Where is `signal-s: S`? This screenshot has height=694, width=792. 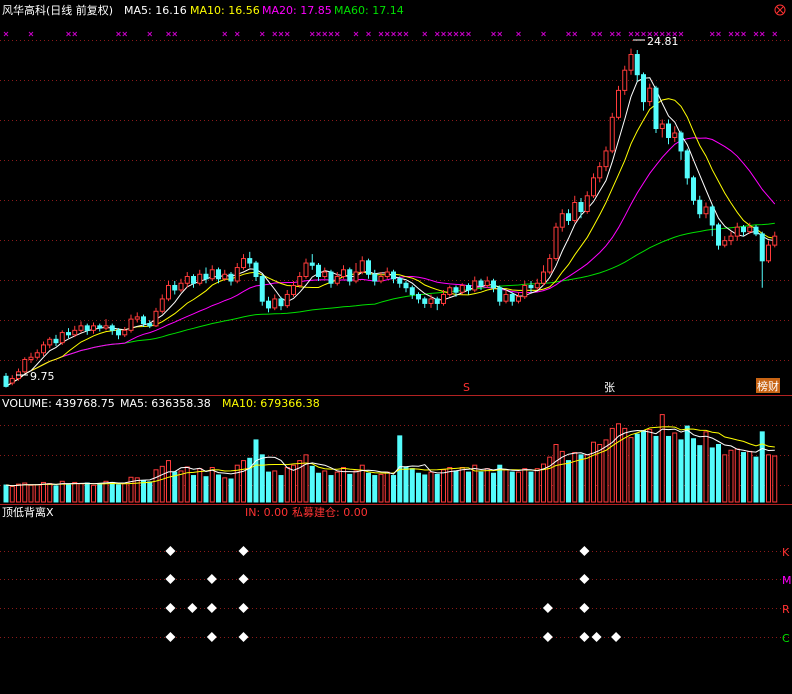
signal-s: S is located at coordinates (466, 387).